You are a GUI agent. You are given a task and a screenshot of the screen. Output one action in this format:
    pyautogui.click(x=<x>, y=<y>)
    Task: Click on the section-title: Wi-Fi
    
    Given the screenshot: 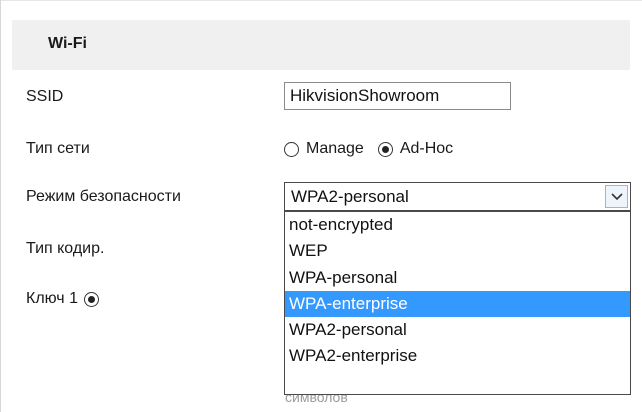 What is the action you would take?
    pyautogui.click(x=67, y=43)
    